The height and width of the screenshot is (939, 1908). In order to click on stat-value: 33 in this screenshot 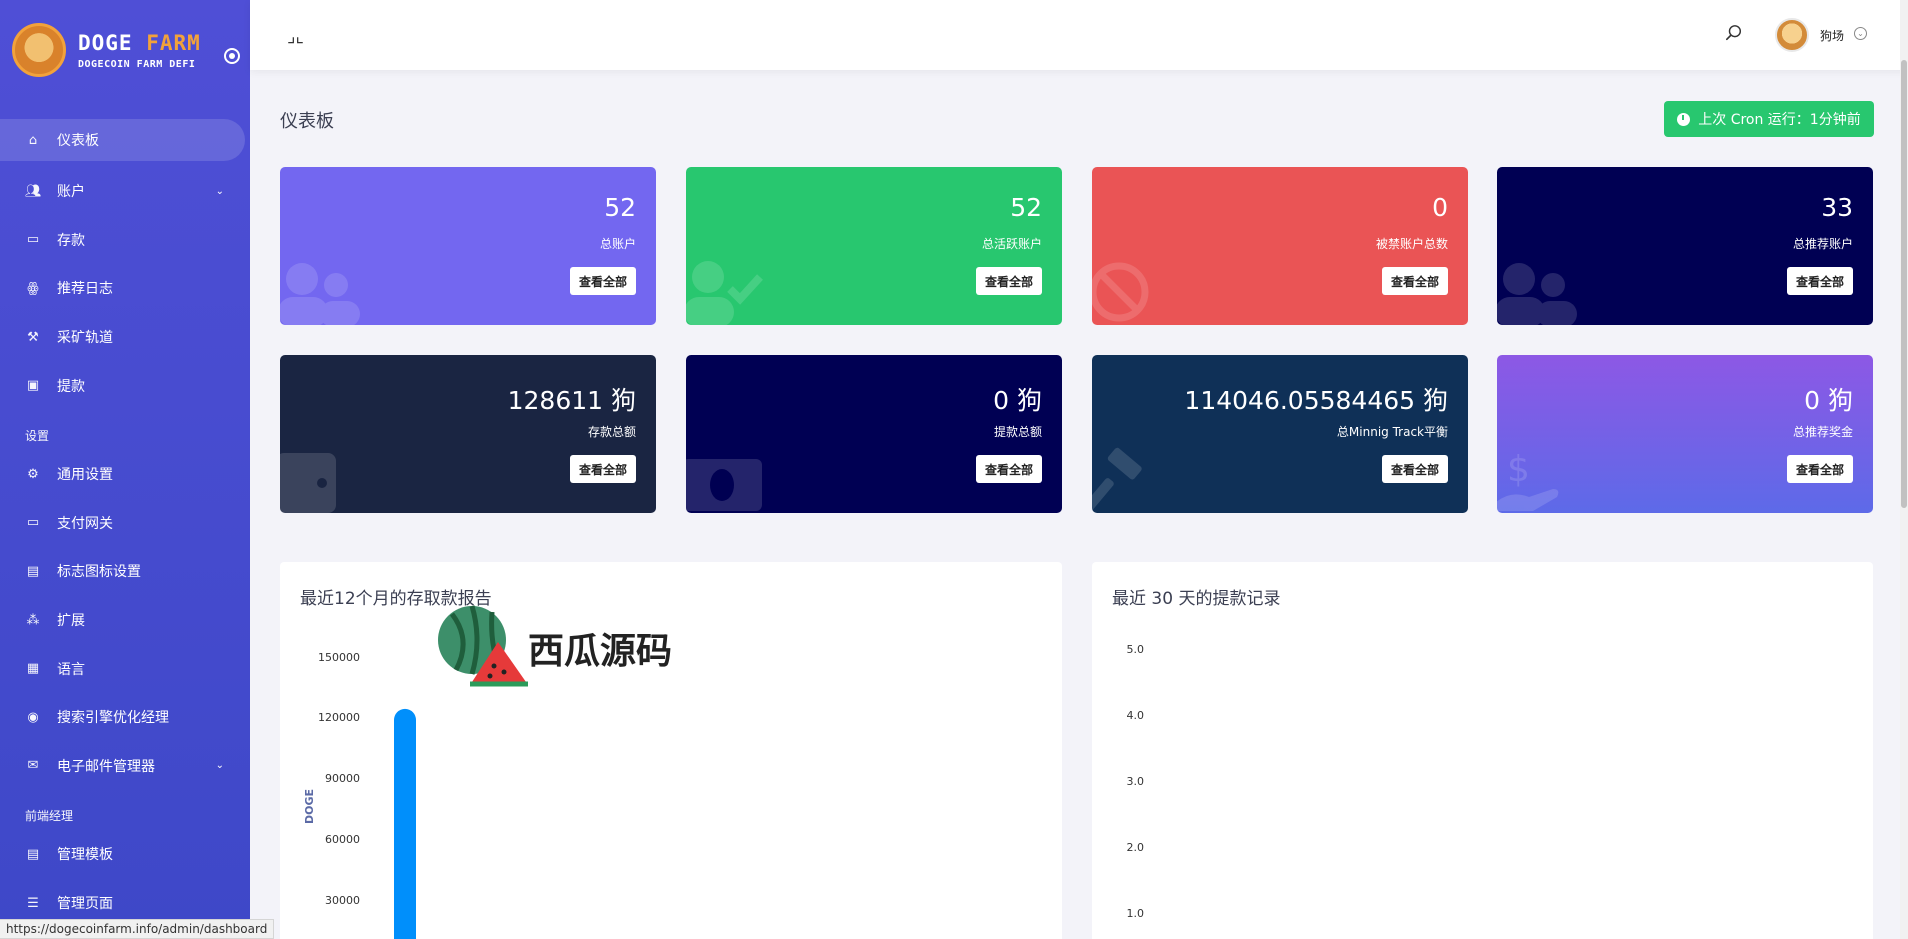, I will do `click(1837, 207)`.